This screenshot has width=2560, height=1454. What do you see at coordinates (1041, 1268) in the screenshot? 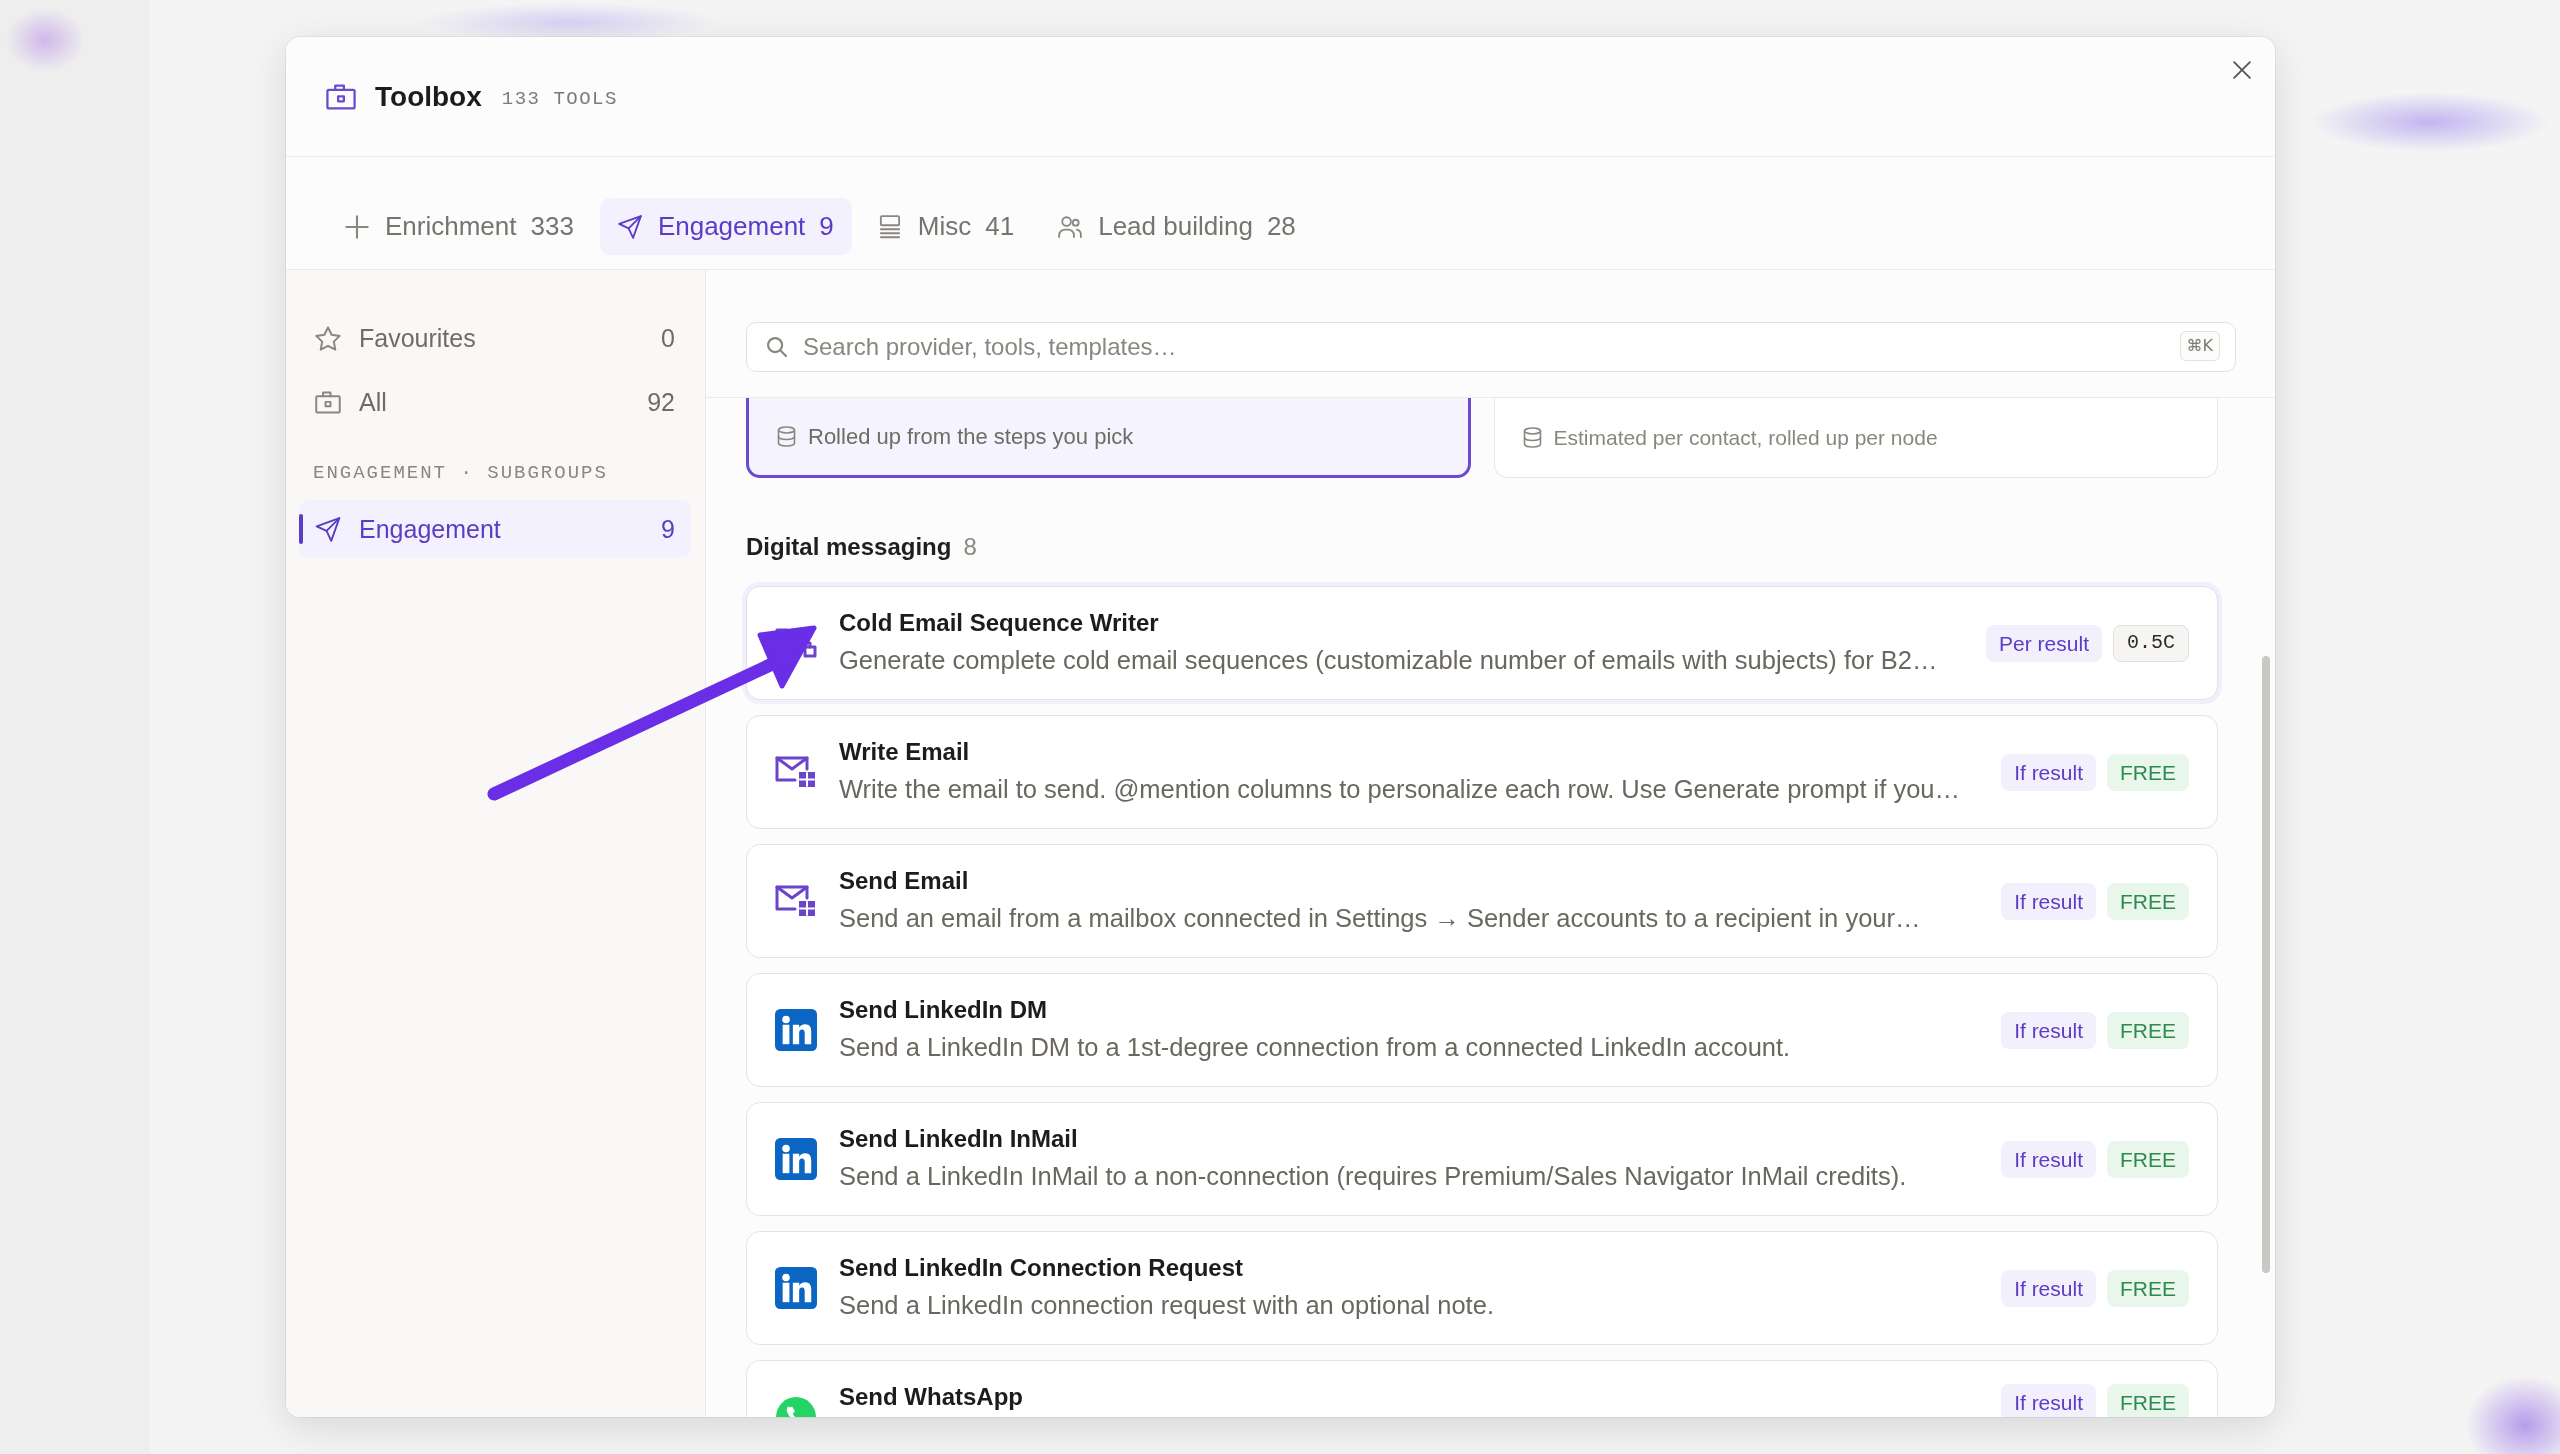
I see `tool-title: Send LinkedIn Connection Request` at bounding box center [1041, 1268].